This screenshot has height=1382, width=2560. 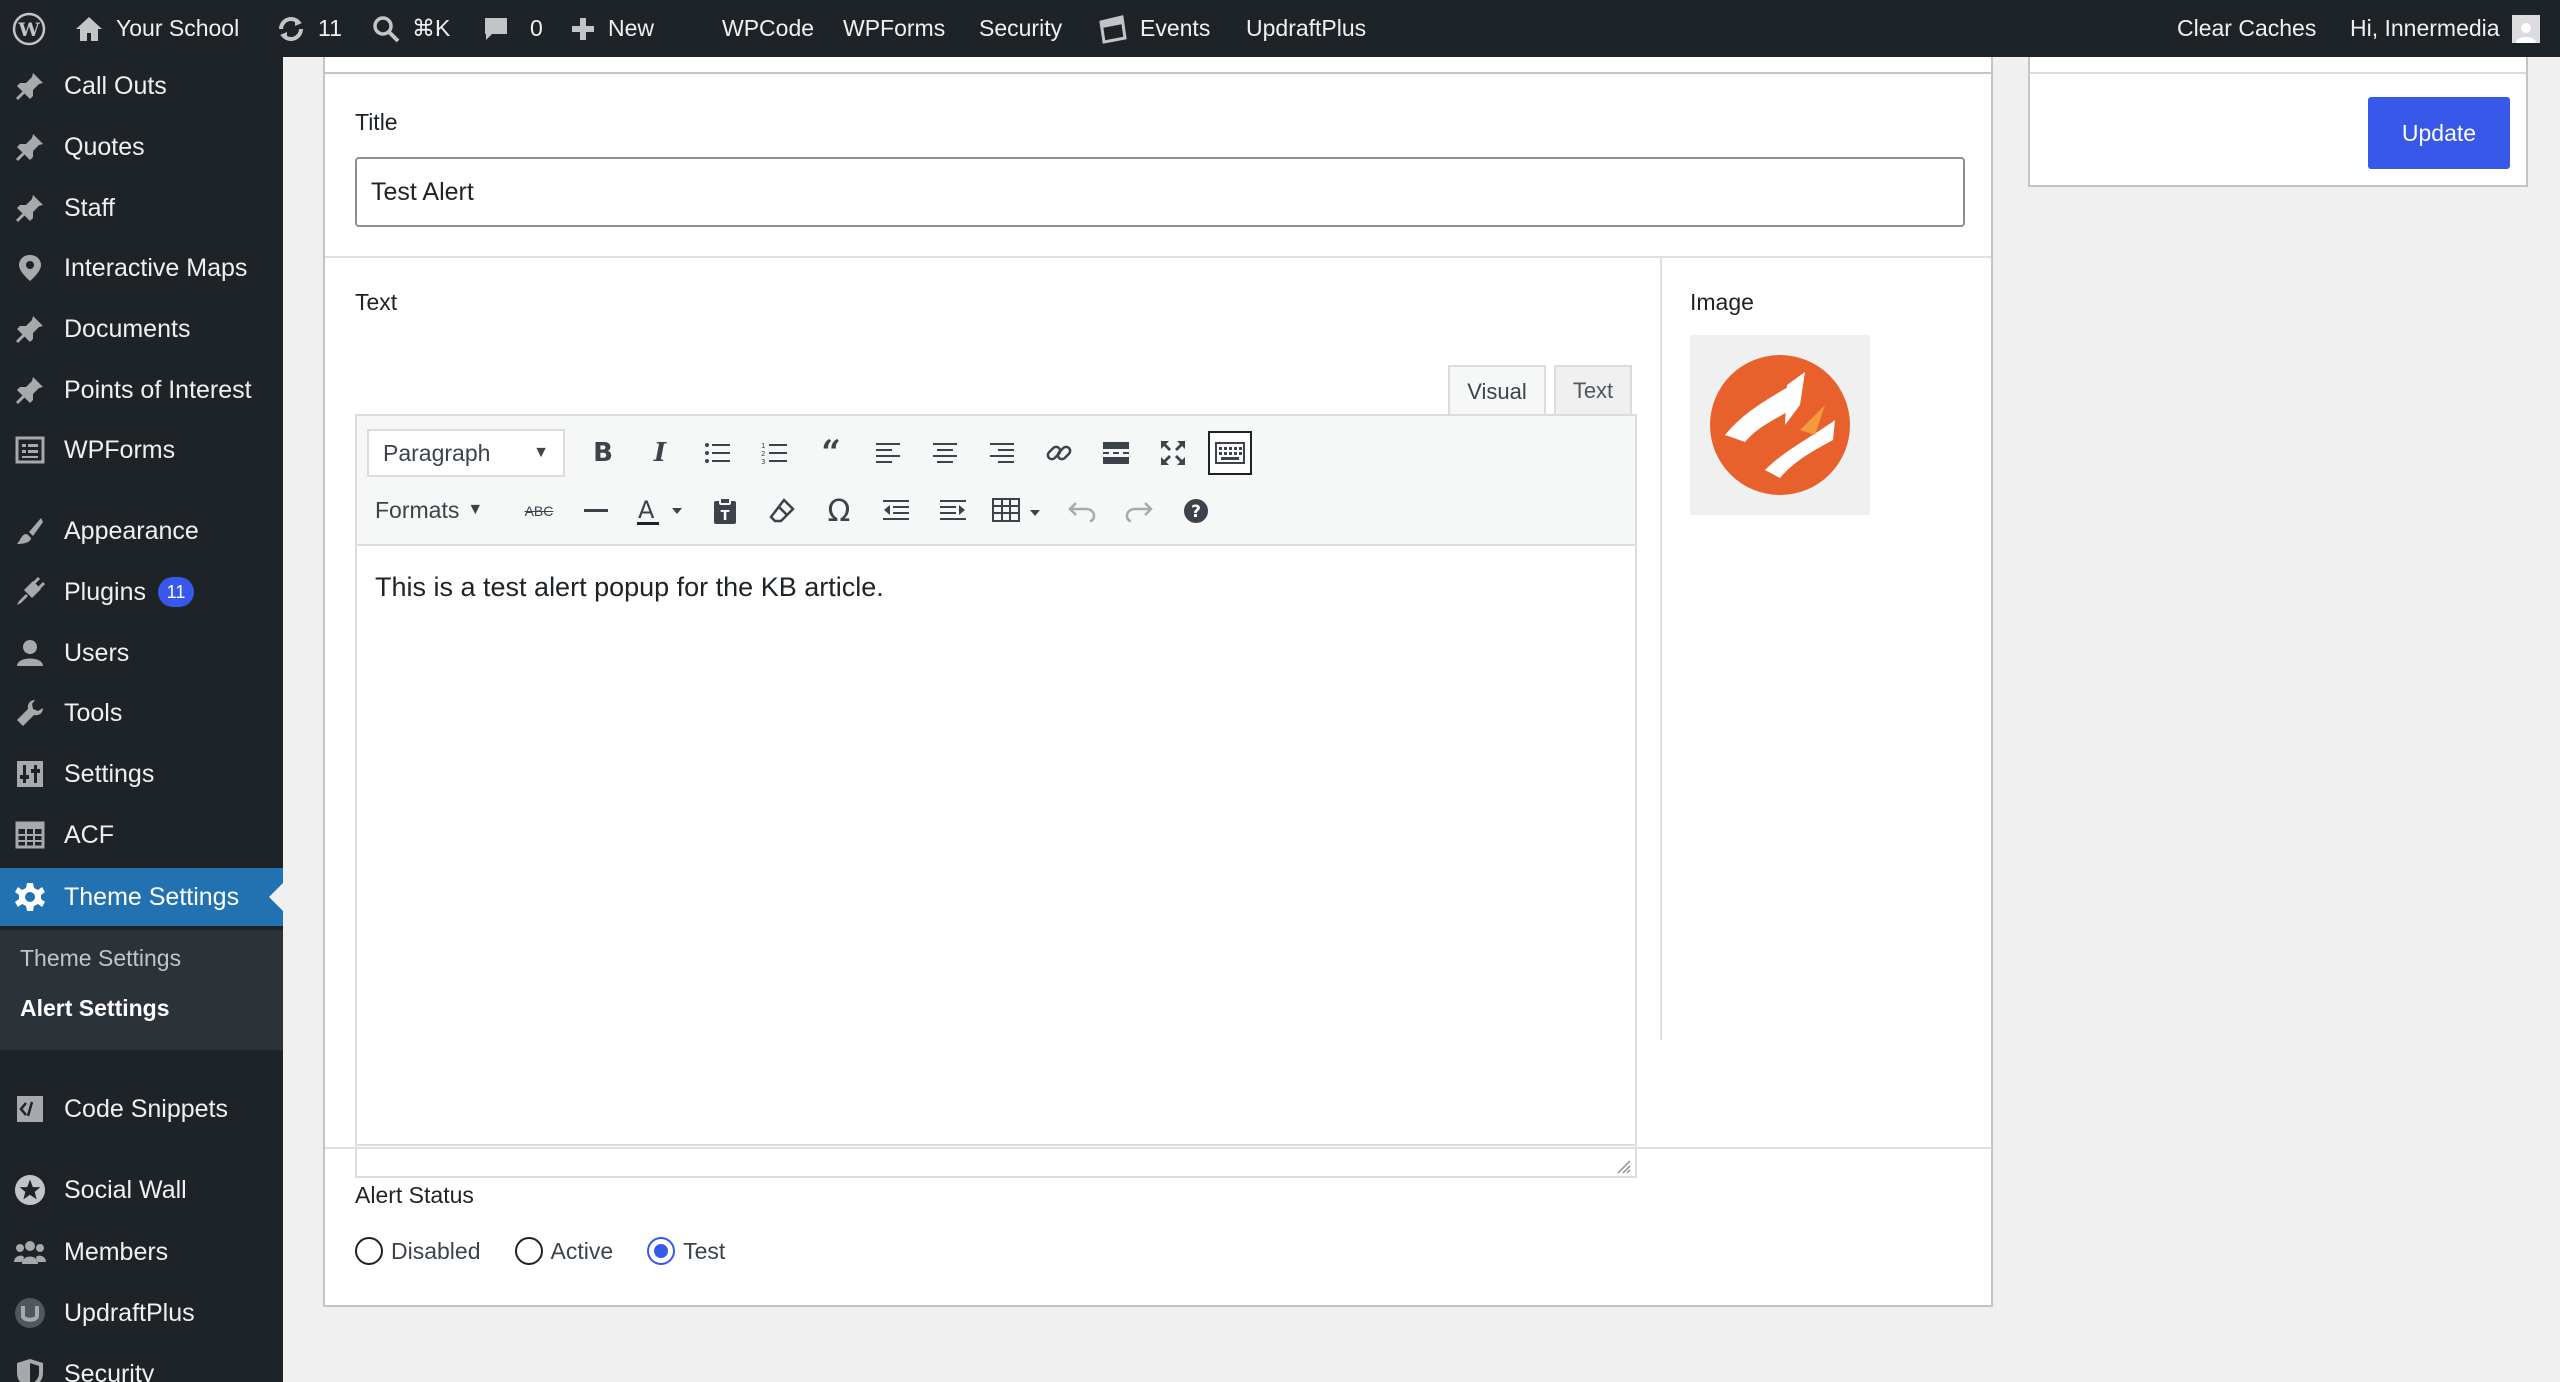 I want to click on updates-link: 11, so click(x=309, y=28).